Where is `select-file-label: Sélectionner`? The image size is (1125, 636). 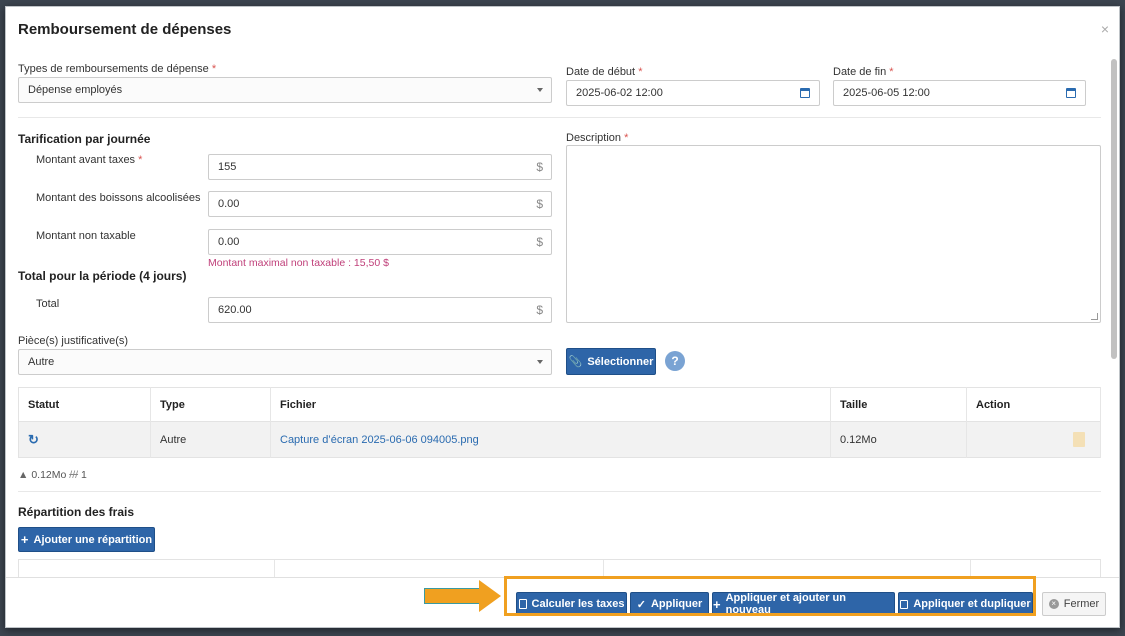
select-file-label: Sélectionner is located at coordinates (620, 361).